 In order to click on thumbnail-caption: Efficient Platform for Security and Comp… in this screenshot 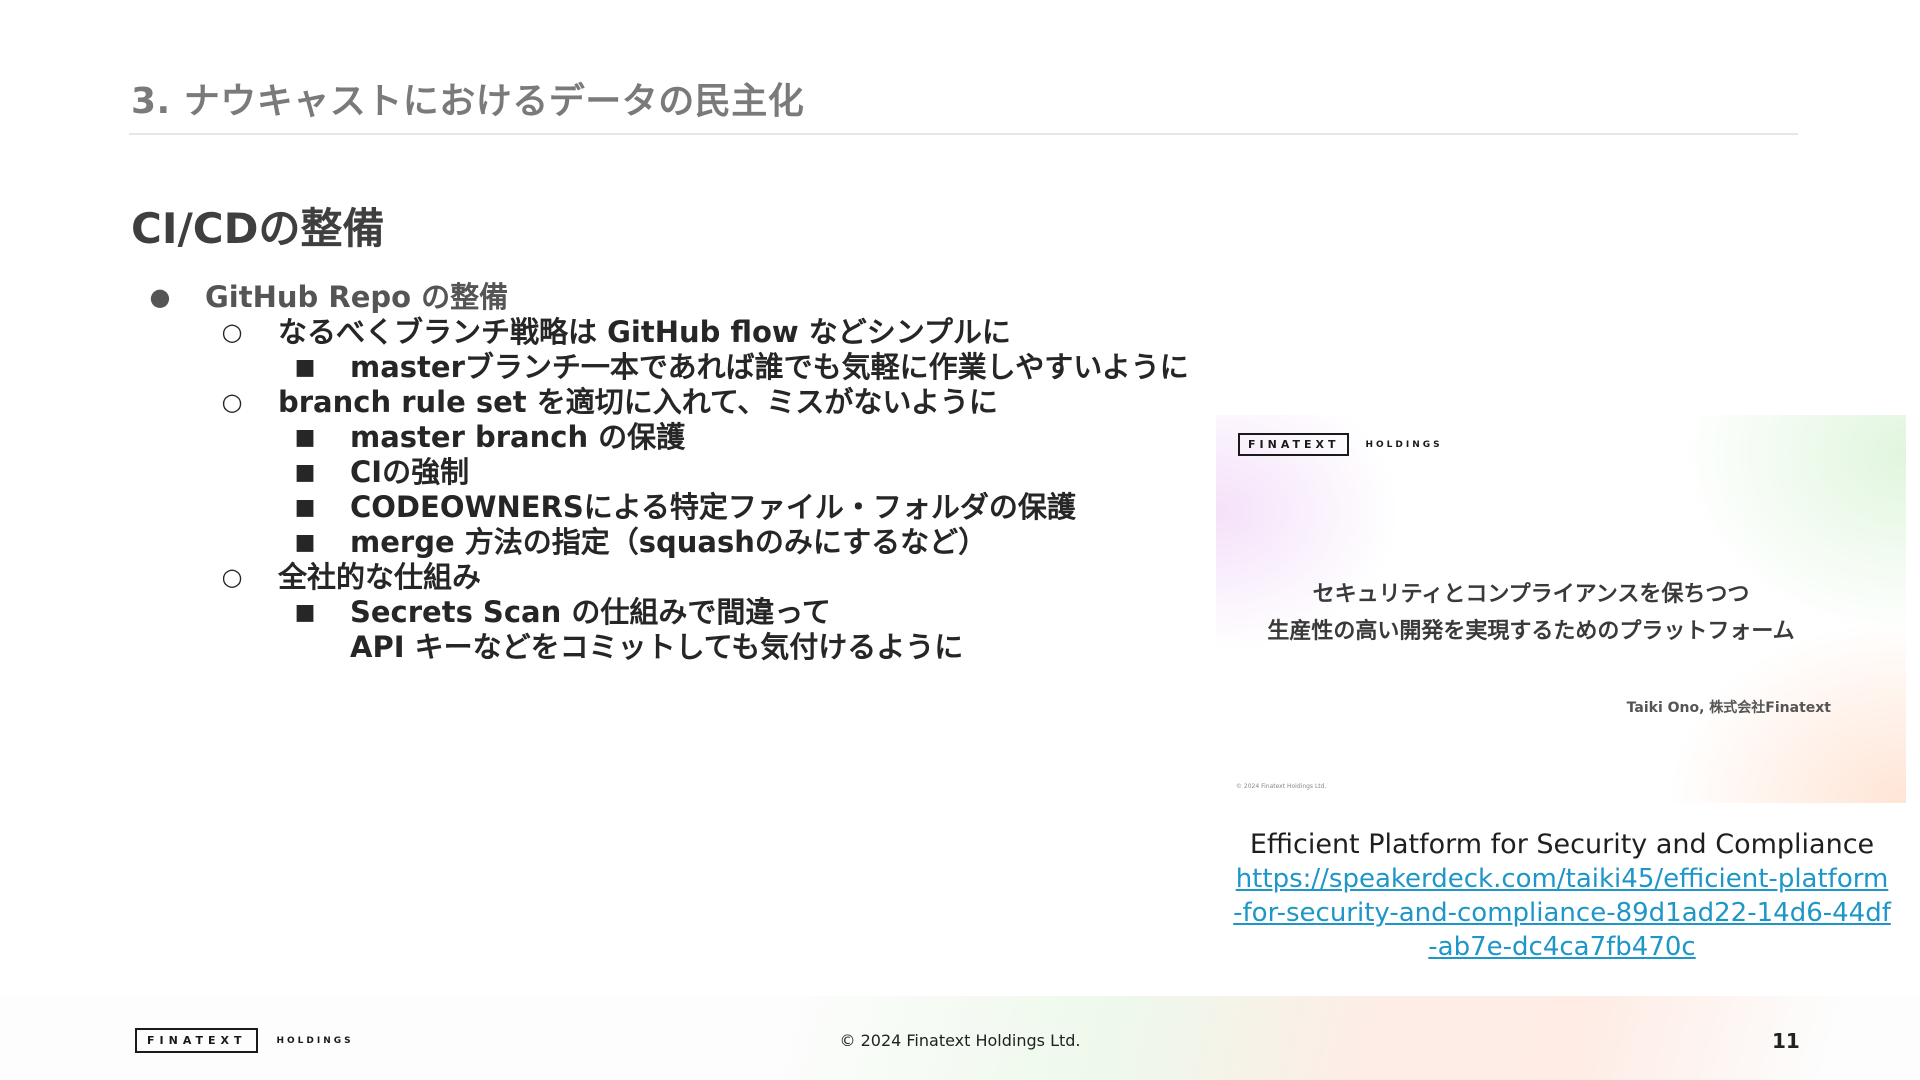, I will do `click(1562, 844)`.